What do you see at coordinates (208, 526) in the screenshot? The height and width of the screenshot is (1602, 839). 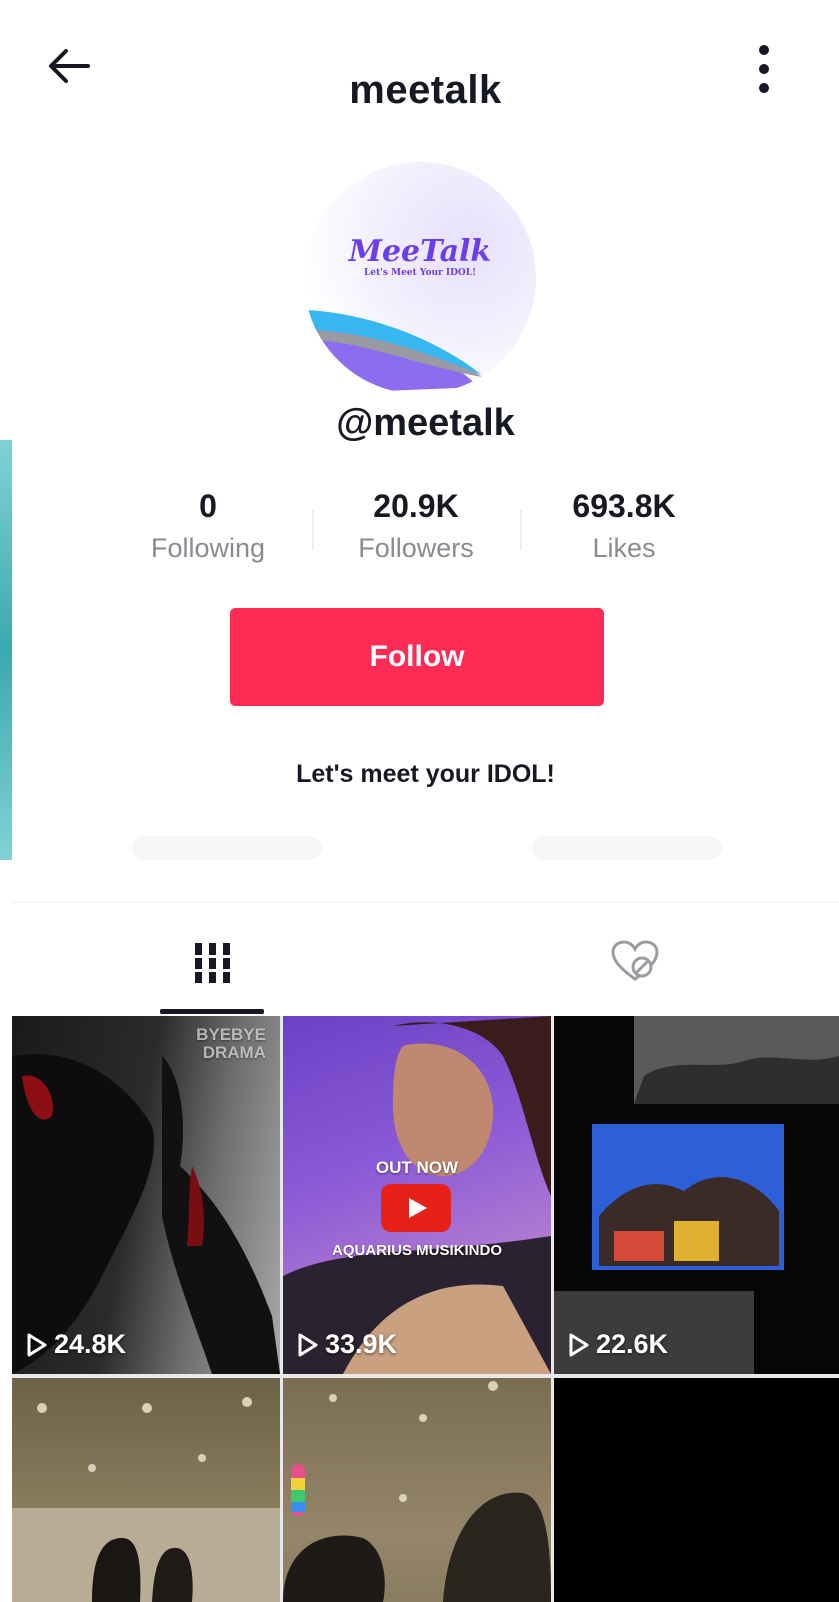 I see `following-stat: 0 Following` at bounding box center [208, 526].